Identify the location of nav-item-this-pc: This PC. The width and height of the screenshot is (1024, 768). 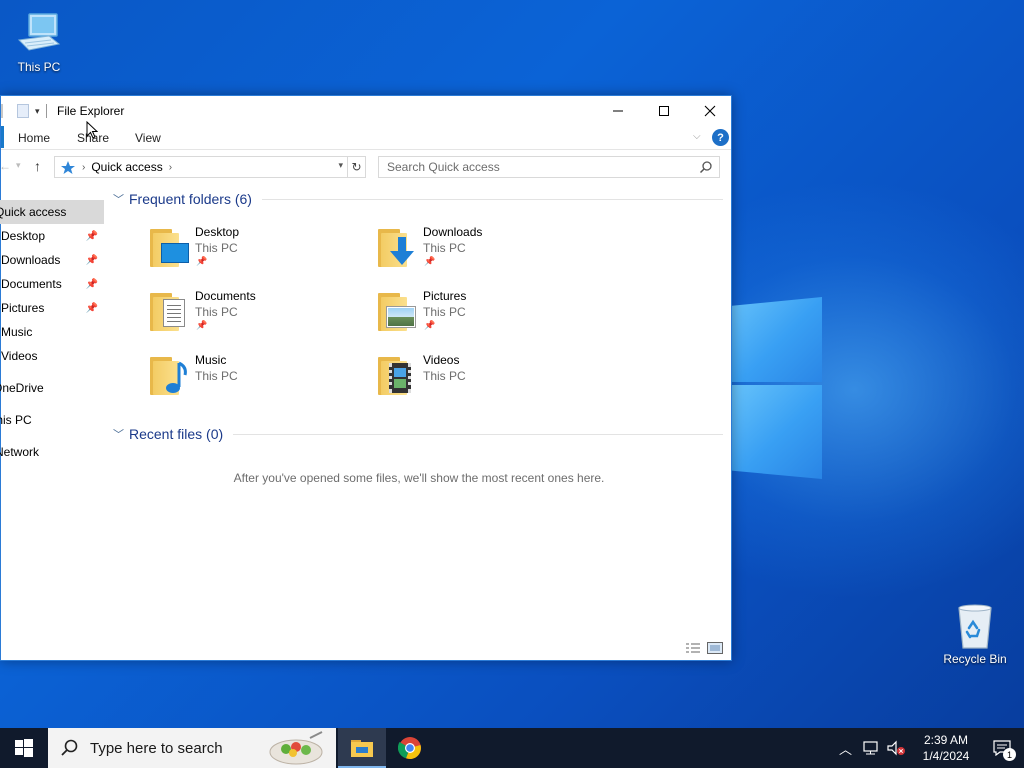
(52, 420).